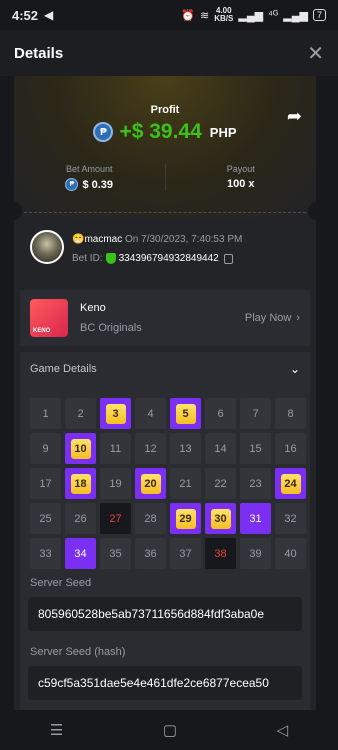  What do you see at coordinates (228, 258) in the screenshot?
I see `copy-icon` at bounding box center [228, 258].